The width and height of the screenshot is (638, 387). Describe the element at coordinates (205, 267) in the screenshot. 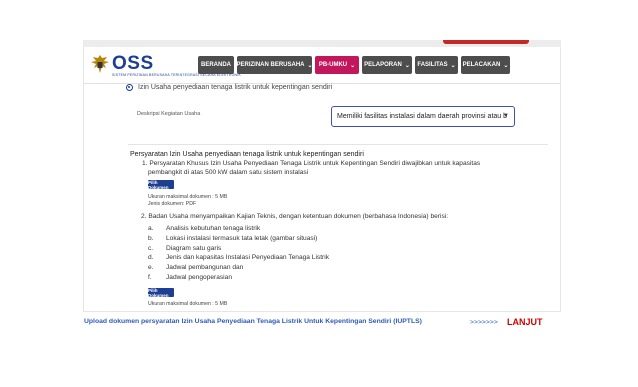

I see `req2-item: Jadwal pembangunan dan` at that location.